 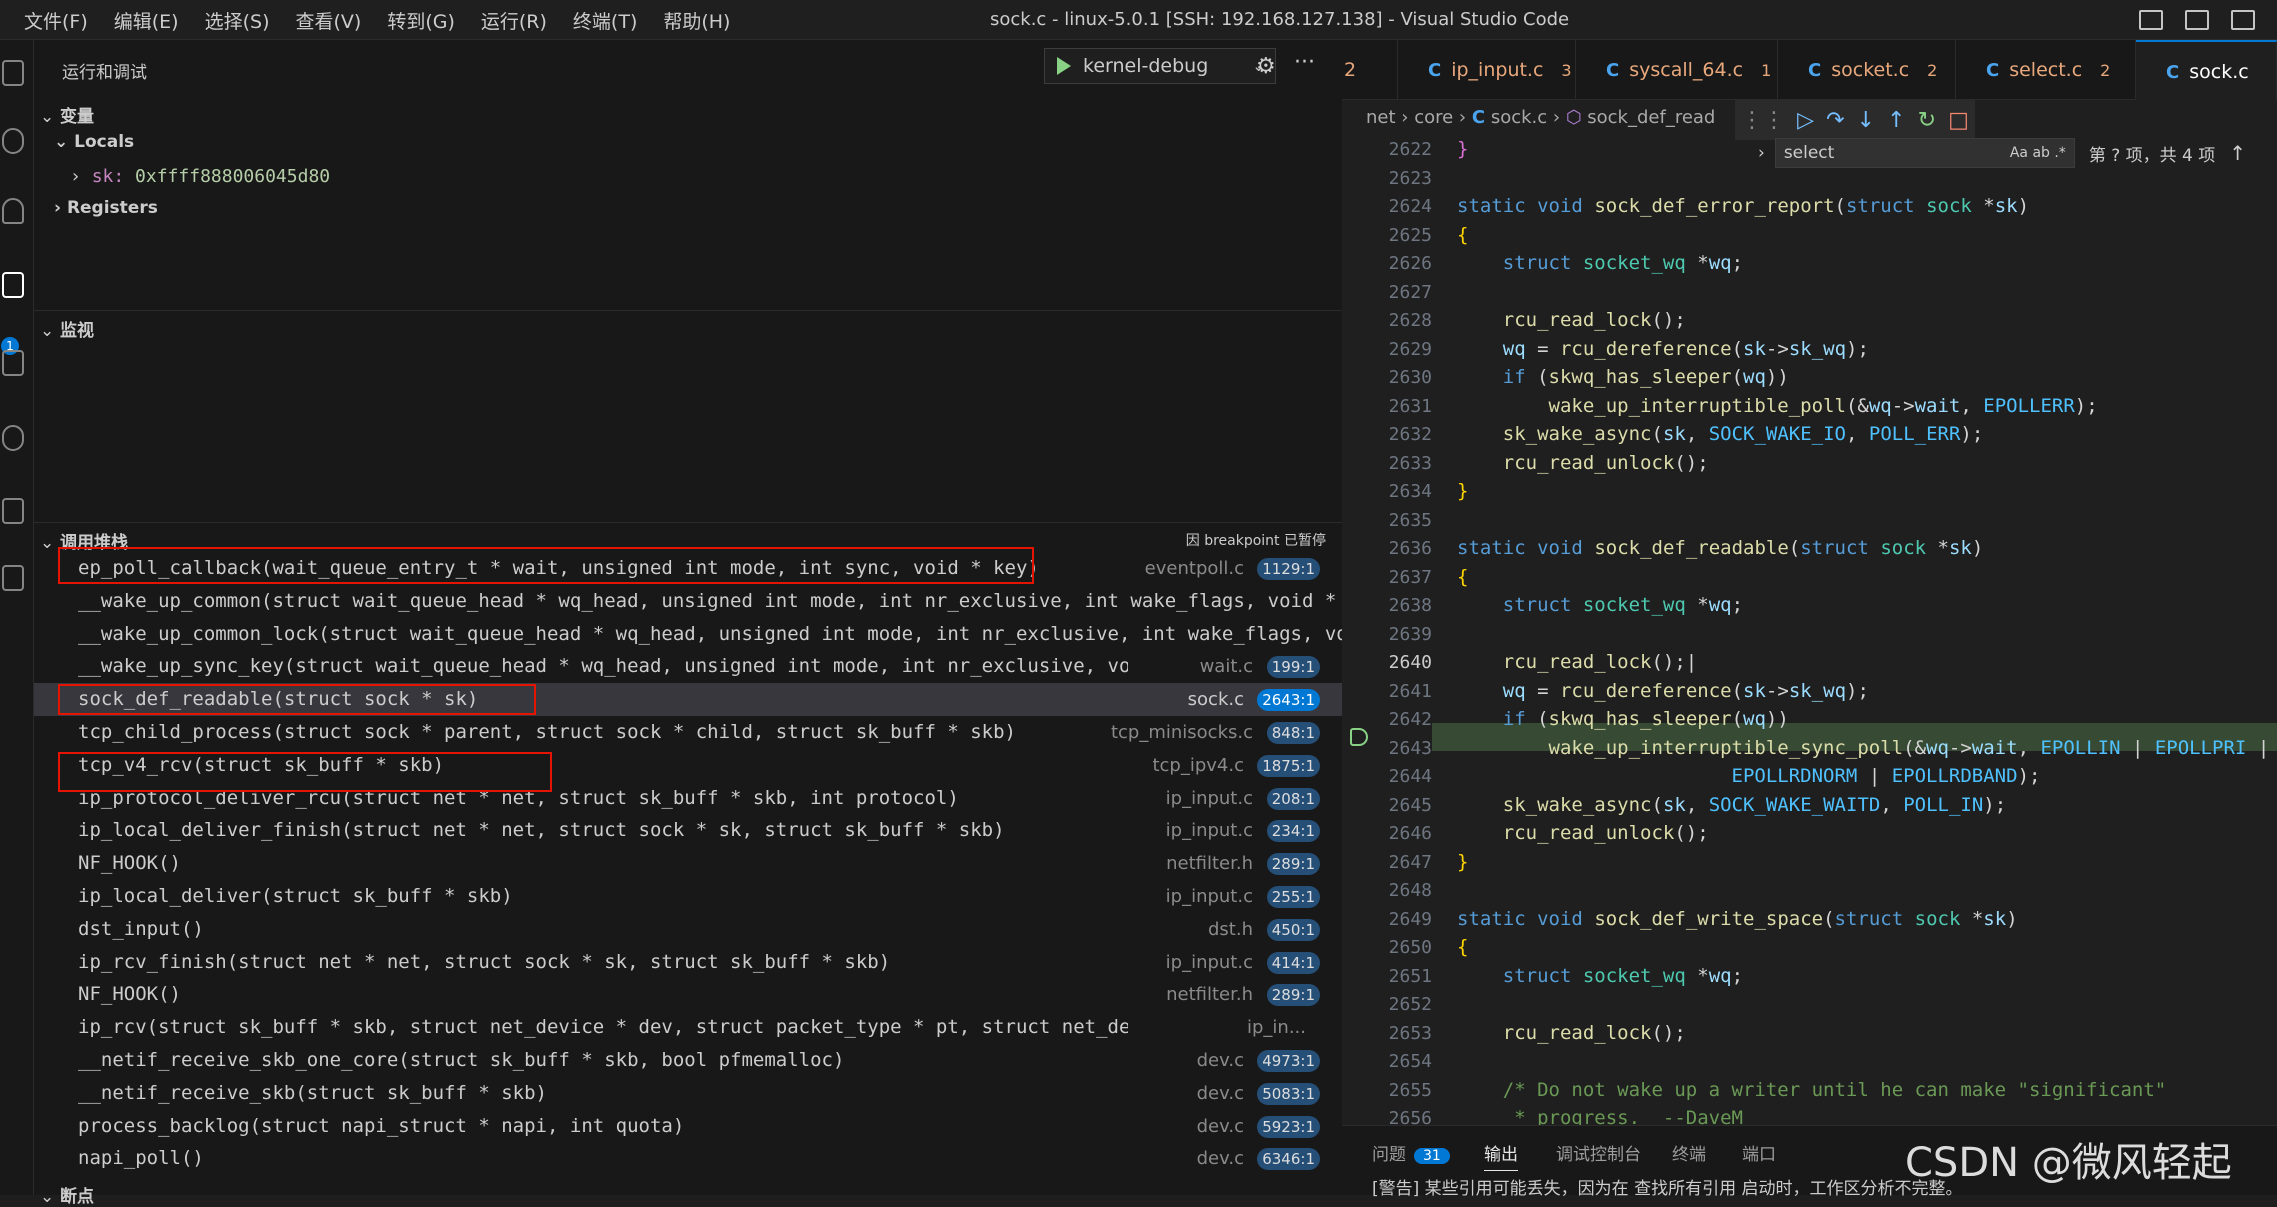 What do you see at coordinates (1651, 117) in the screenshot?
I see `breadcrumb-symbol: sock_def_read` at bounding box center [1651, 117].